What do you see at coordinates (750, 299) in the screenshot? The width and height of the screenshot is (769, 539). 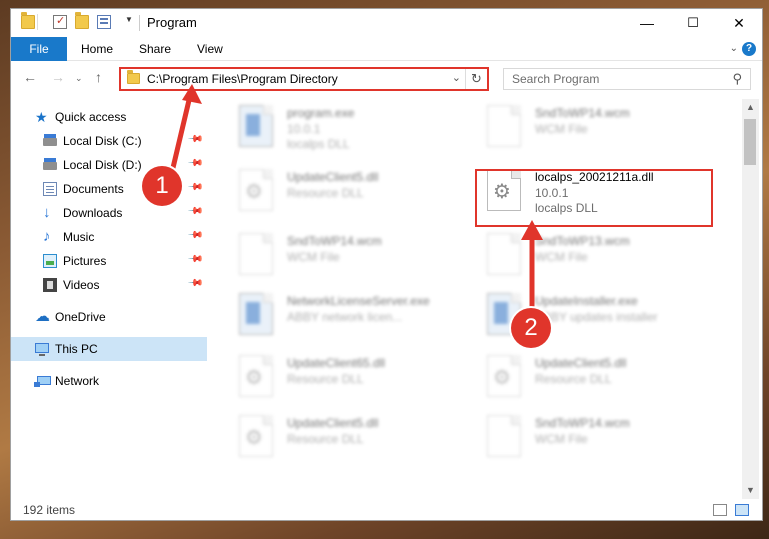 I see `vertical-scrollbar: ▲ ▼` at bounding box center [750, 299].